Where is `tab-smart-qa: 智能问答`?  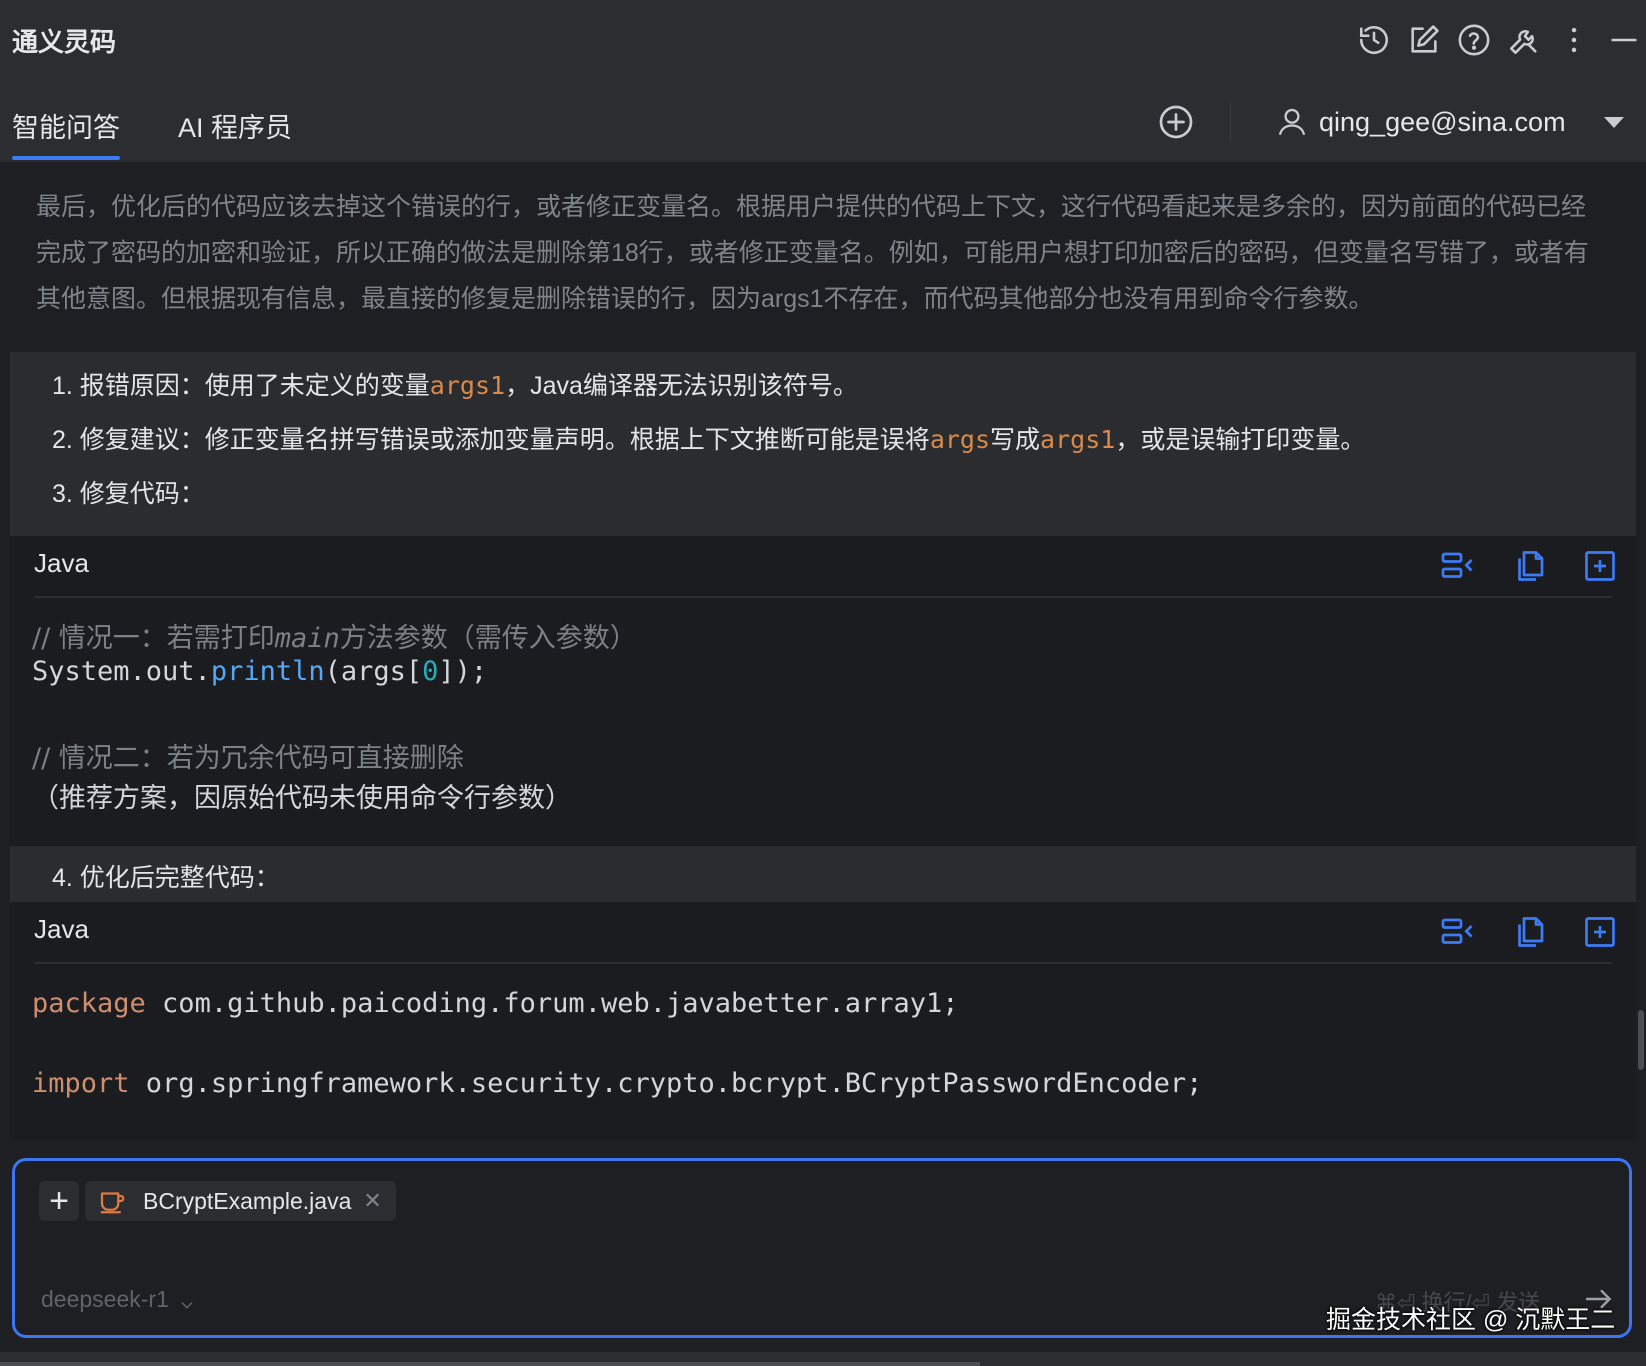
tab-smart-qa: 智能问答 is located at coordinates (66, 133).